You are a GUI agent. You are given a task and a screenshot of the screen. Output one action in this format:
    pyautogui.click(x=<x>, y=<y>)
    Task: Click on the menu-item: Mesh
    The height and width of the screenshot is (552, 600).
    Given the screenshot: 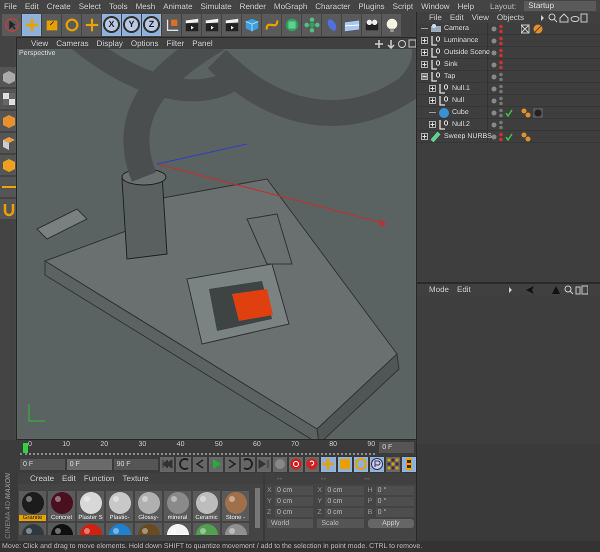 What is the action you would take?
    pyautogui.click(x=146, y=6)
    